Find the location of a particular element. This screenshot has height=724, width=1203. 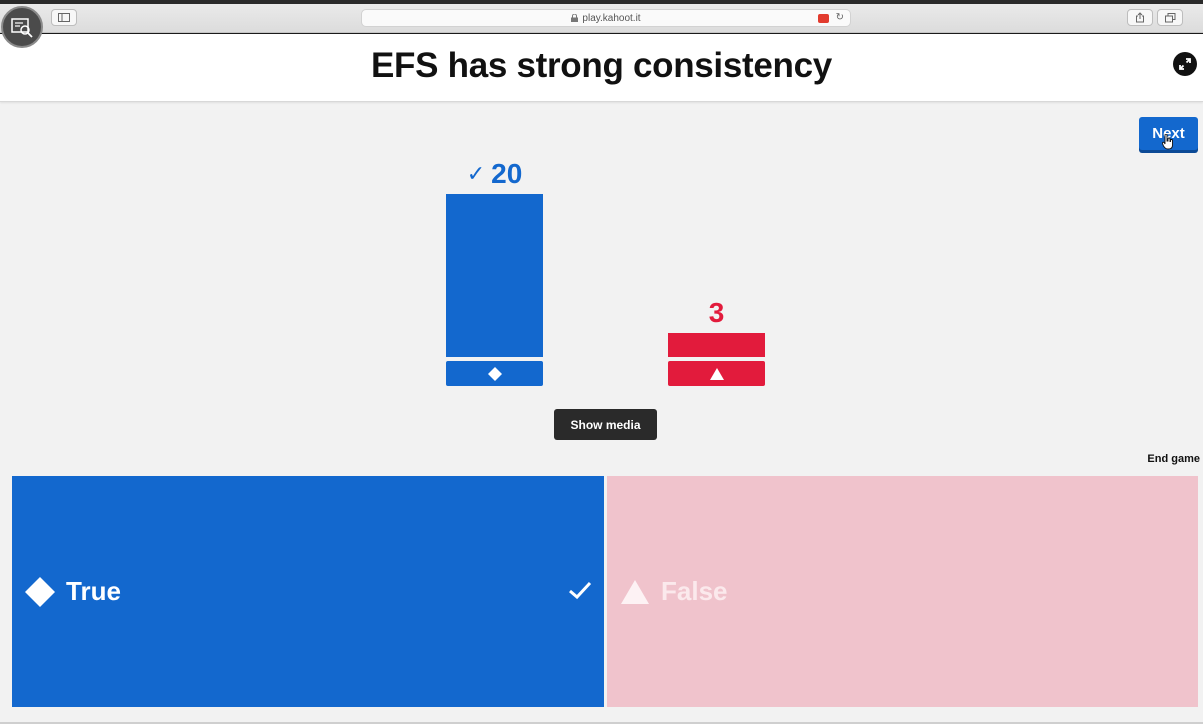

share-icon is located at coordinates (1140, 17).